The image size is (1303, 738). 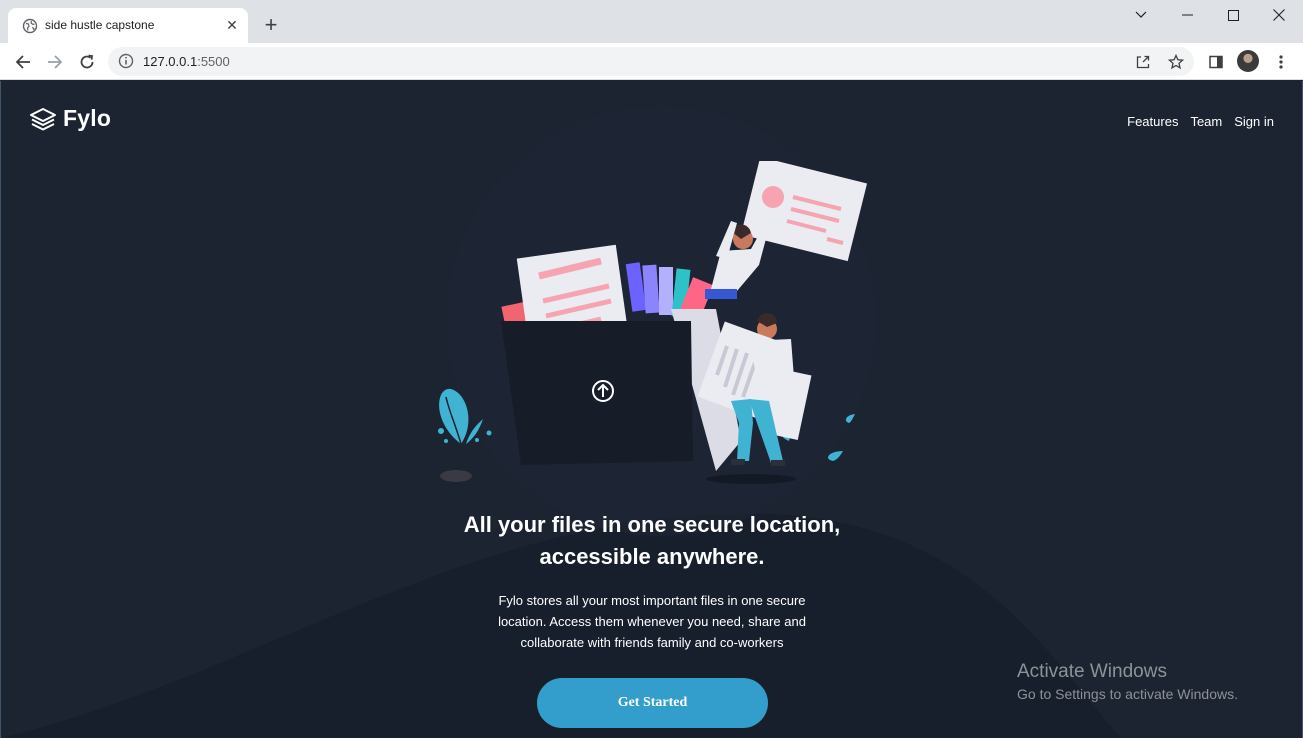 What do you see at coordinates (43, 118) in the screenshot?
I see `stack-icon` at bounding box center [43, 118].